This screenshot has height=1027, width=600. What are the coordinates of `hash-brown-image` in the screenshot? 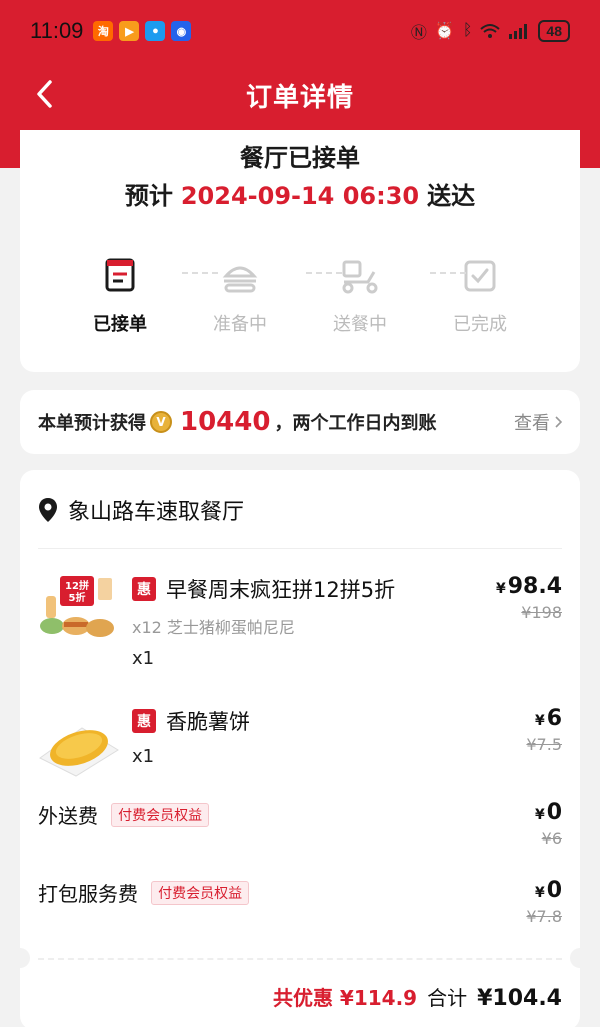 It's located at (79, 742).